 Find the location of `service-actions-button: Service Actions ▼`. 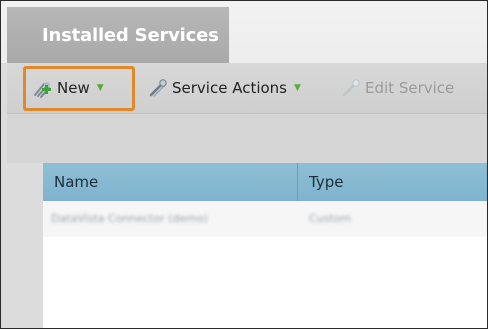

service-actions-button: Service Actions ▼ is located at coordinates (224, 88).